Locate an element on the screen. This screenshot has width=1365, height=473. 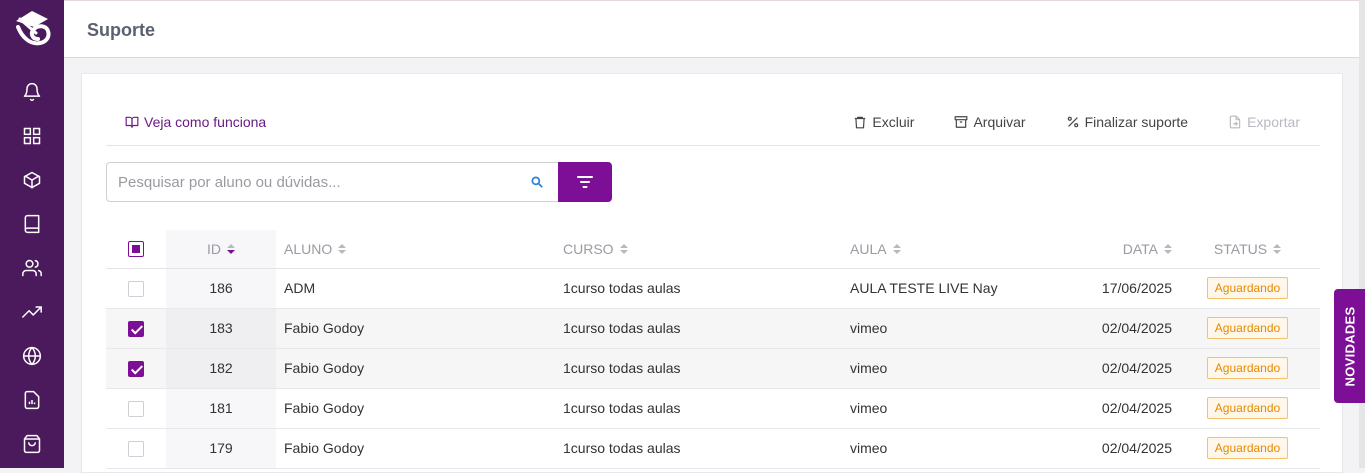
shopping-bag-icon is located at coordinates (32, 444).